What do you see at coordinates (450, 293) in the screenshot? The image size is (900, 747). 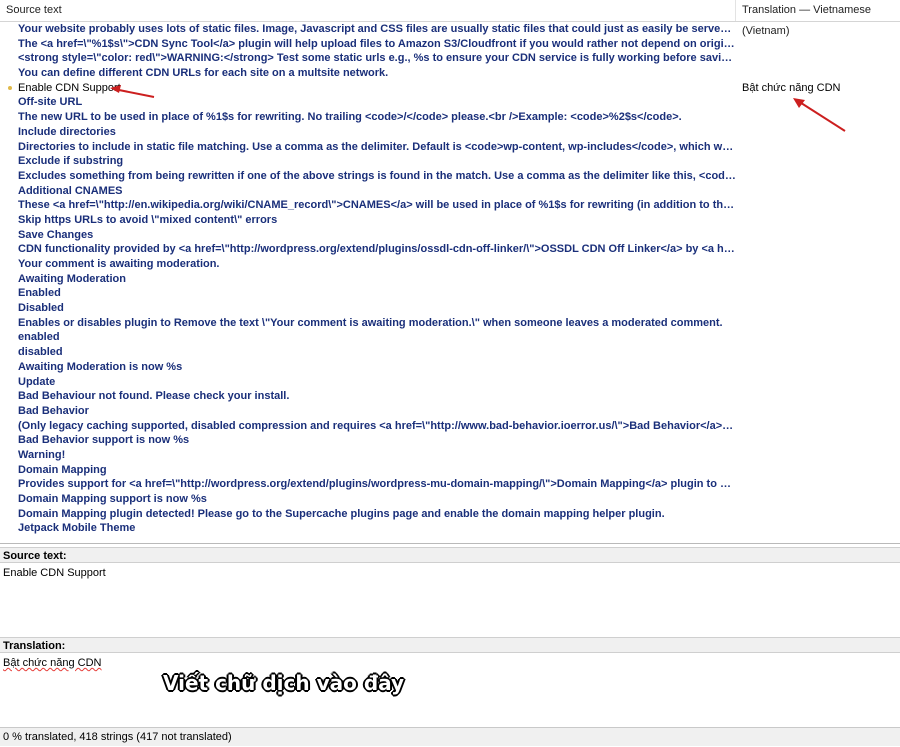 I see `table-row: Enabled` at bounding box center [450, 293].